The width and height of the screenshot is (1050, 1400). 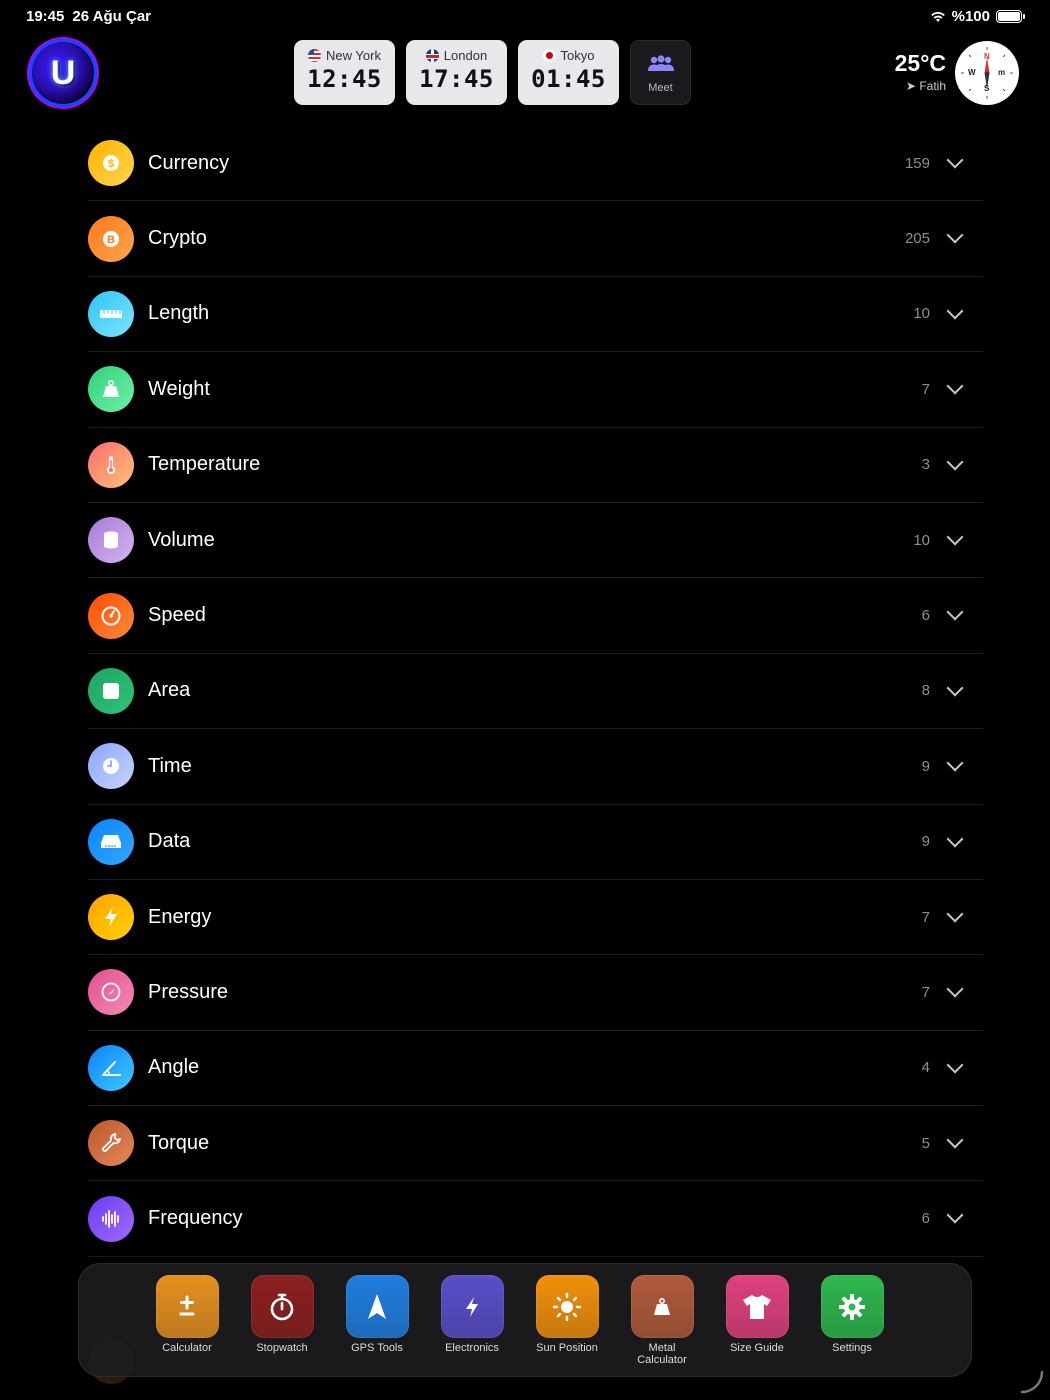 I want to click on meet-label: Meet, so click(x=660, y=88).